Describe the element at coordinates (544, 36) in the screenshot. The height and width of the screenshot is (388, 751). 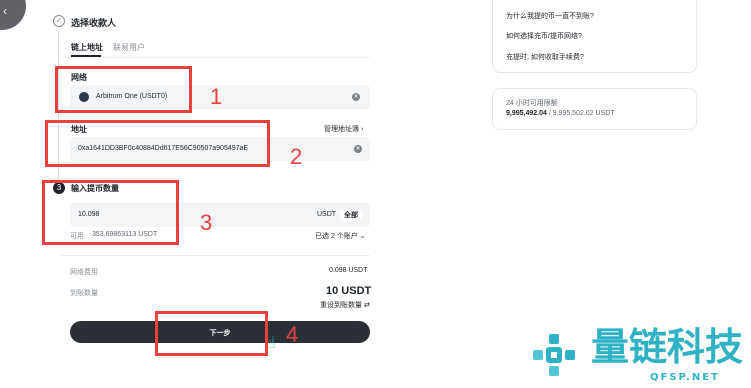
I see `faq-link-2: 如何选择充币/提币网络?` at that location.